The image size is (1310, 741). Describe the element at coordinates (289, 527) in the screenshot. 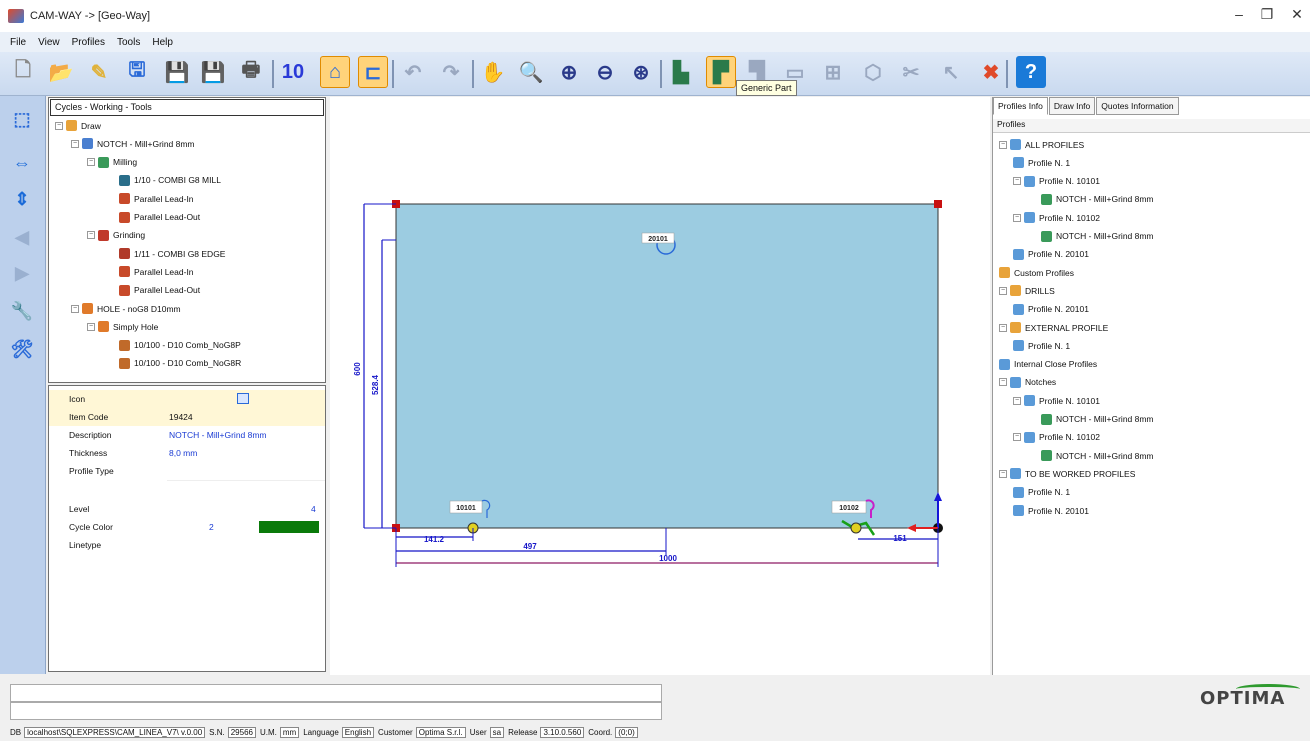

I see `cycle-color-swatch` at that location.